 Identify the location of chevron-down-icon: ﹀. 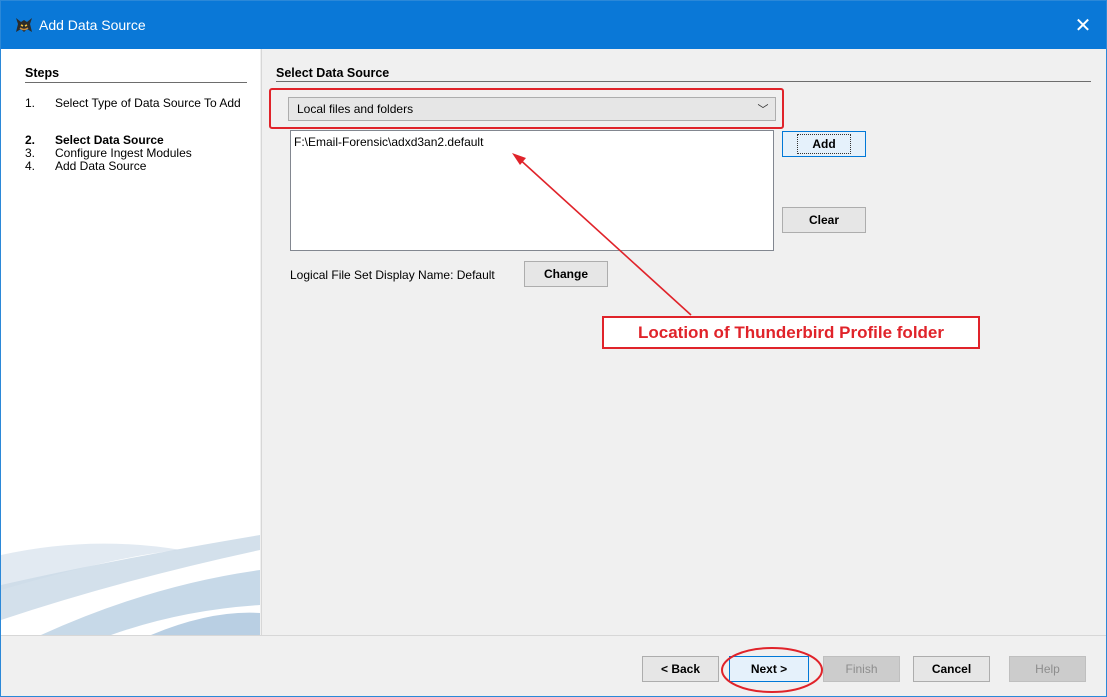
(763, 110).